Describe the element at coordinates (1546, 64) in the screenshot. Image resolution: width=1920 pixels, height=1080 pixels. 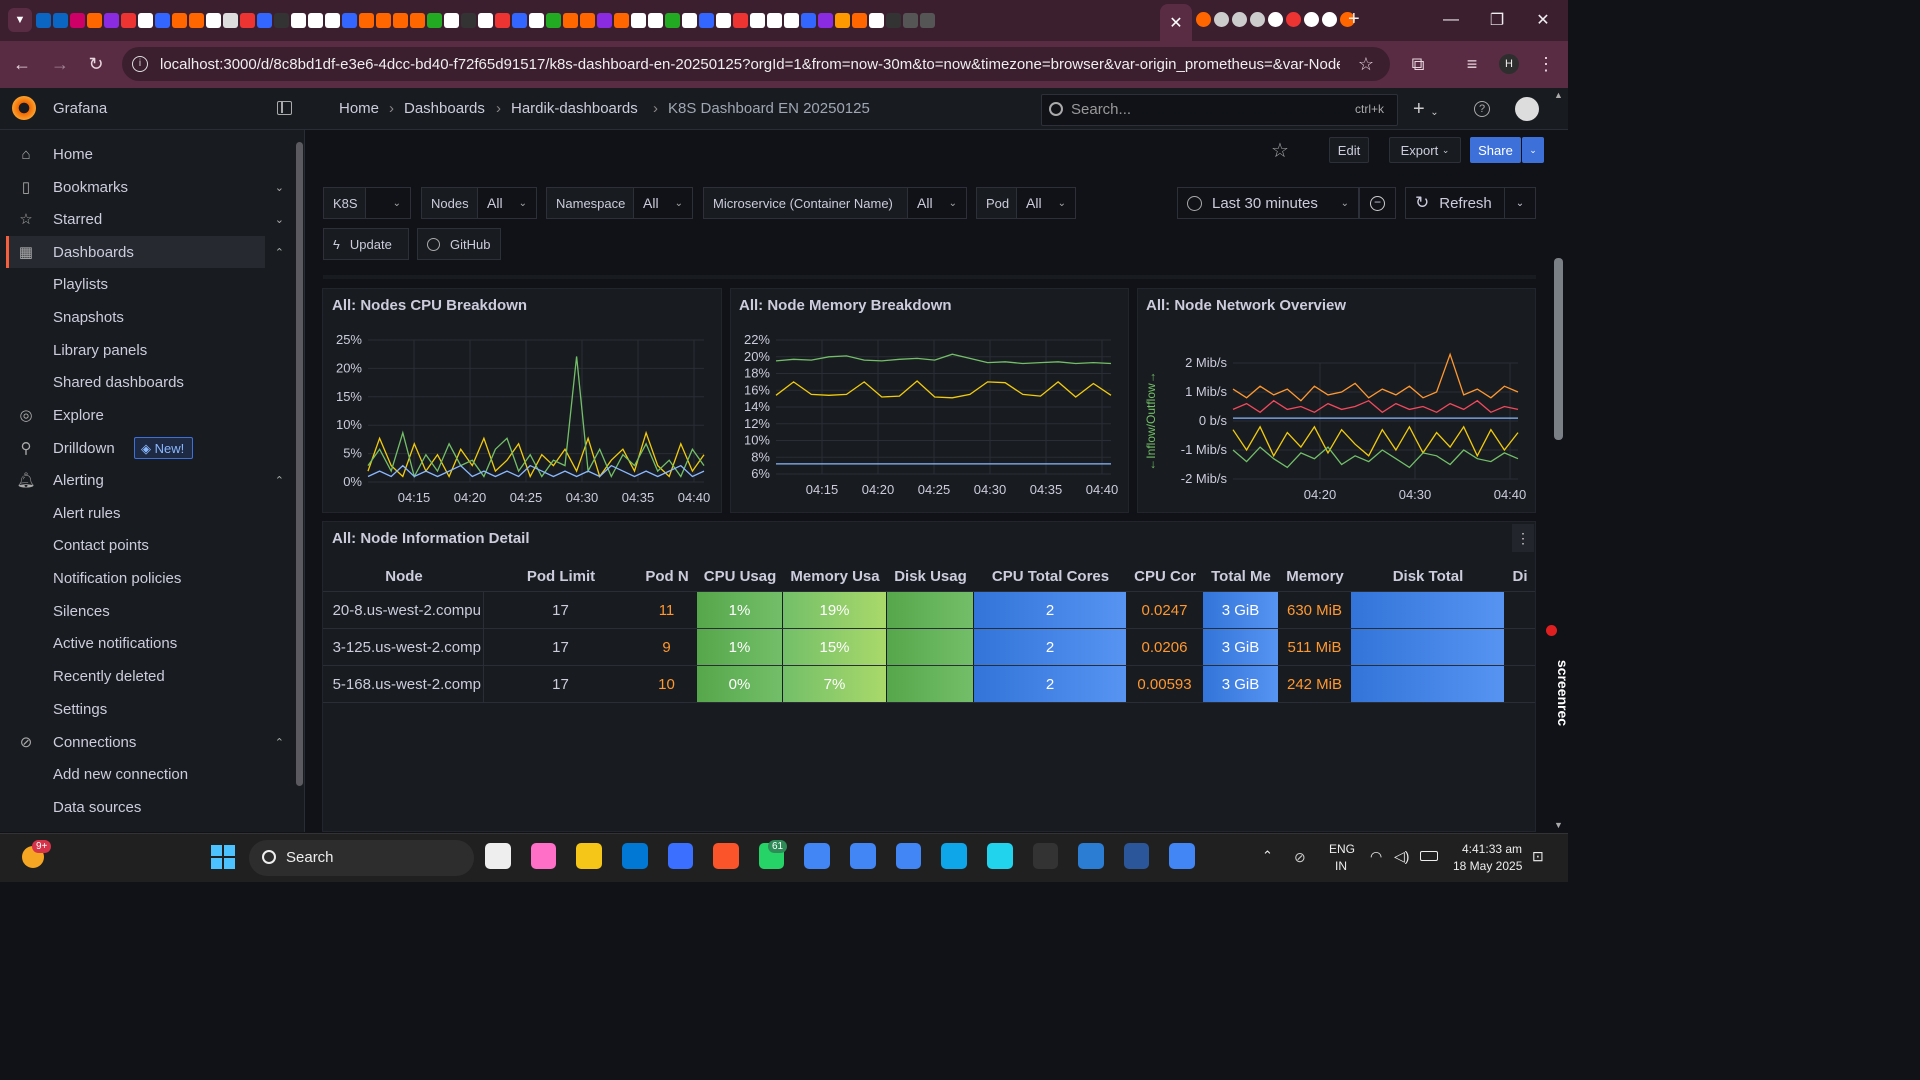
I see `browser-menu-icon: ⋮` at that location.